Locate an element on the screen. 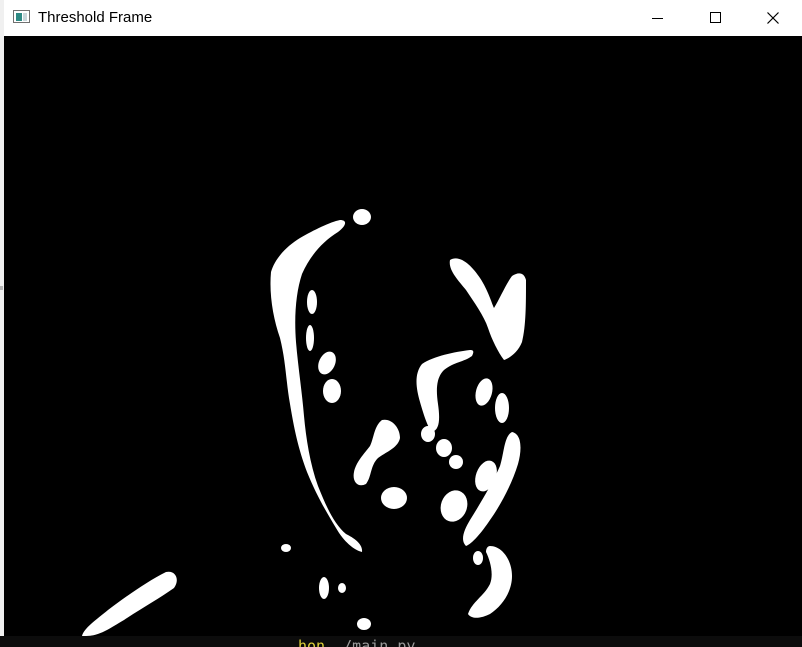 The image size is (802, 647). terminal-argument: ./main.py is located at coordinates (370, 642).